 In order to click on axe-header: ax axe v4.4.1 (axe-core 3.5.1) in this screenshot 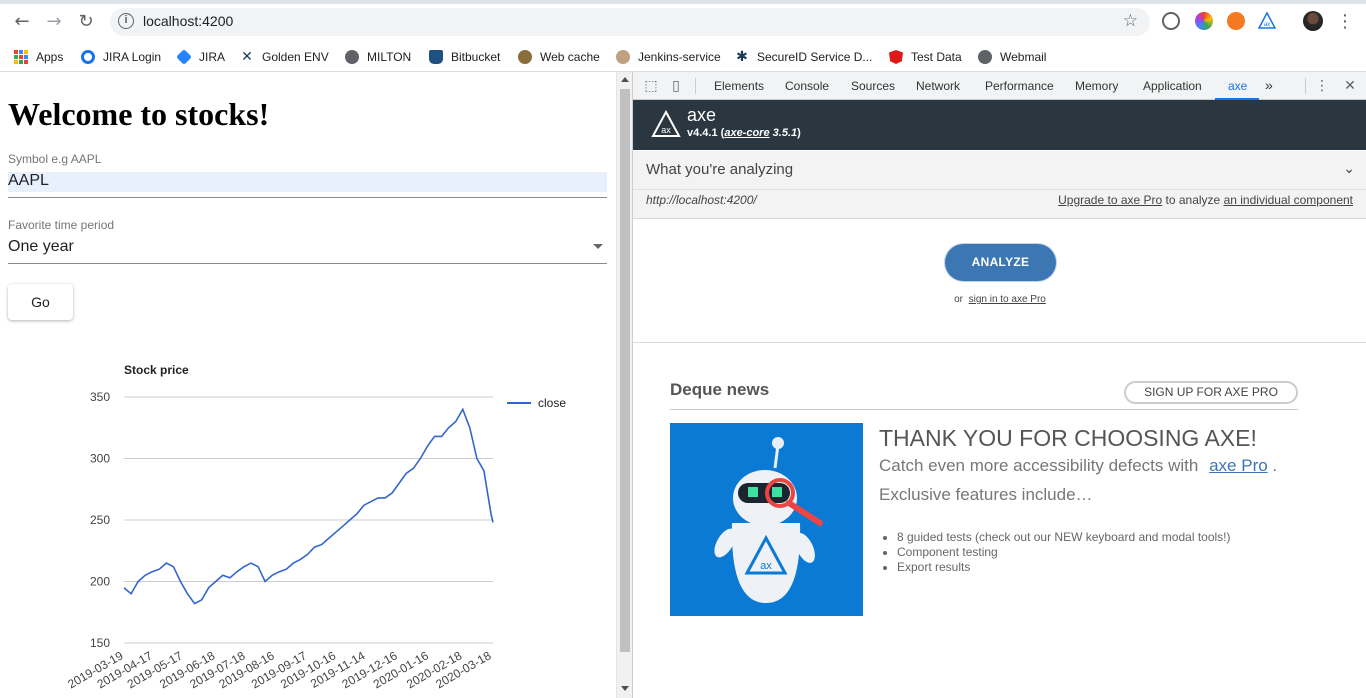, I will do `click(999, 125)`.